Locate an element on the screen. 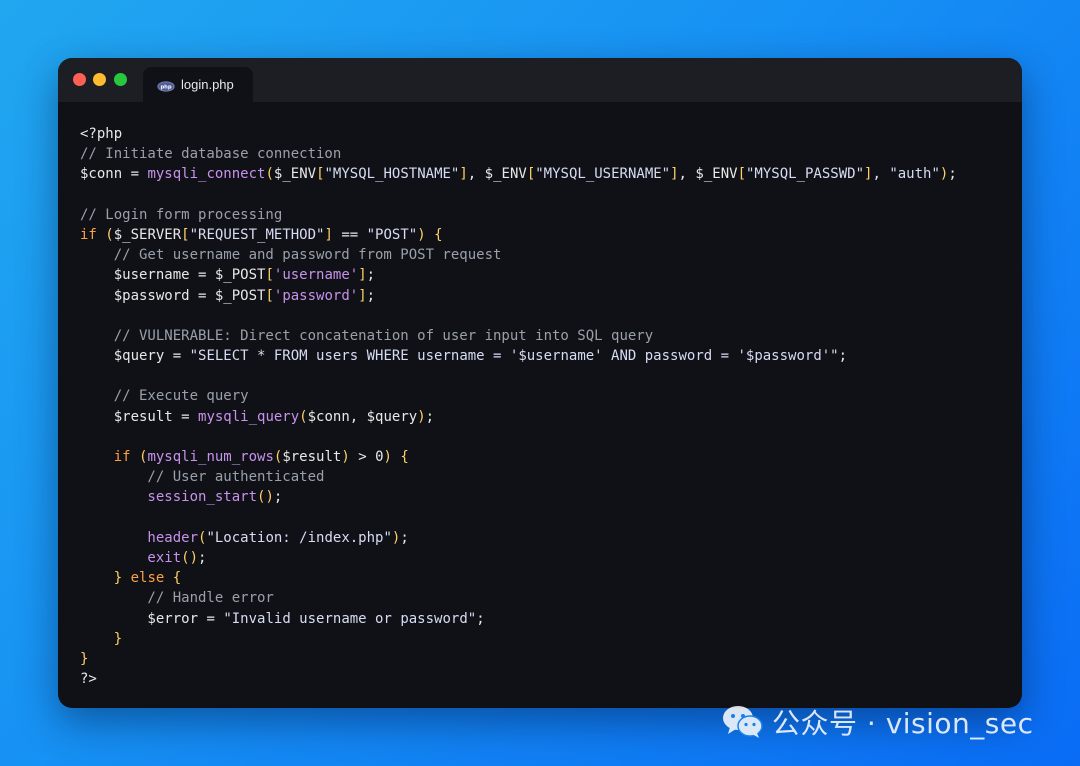 The height and width of the screenshot is (766, 1080). code-token: else is located at coordinates (147, 578).